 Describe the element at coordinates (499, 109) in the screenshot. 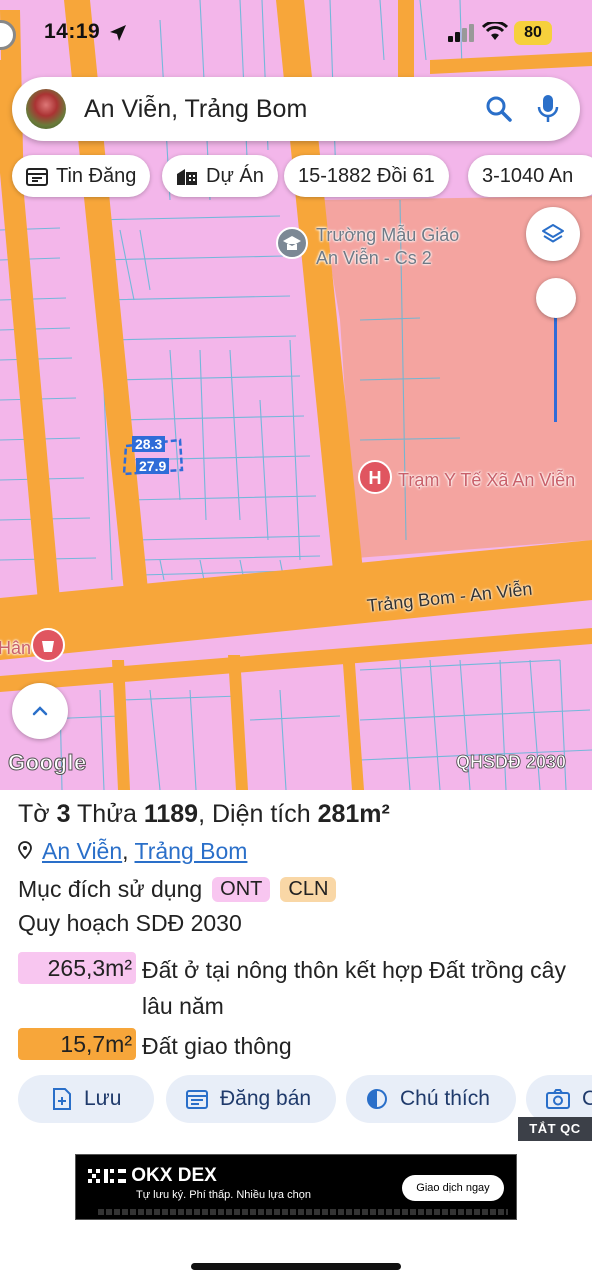

I see `search-icon` at that location.